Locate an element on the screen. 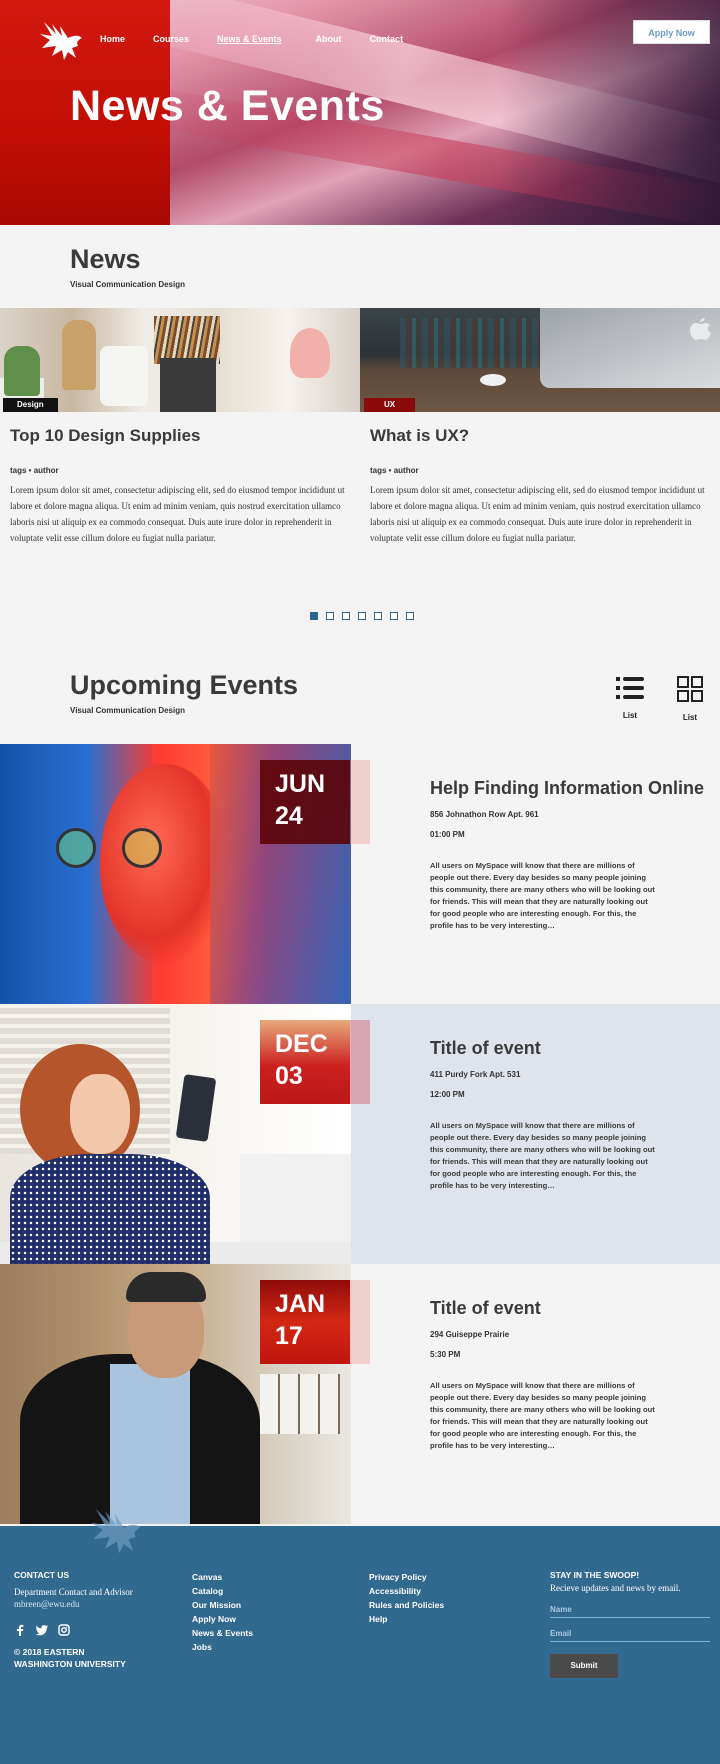 This screenshot has height=1764, width=720. event-address: 294 Guiseppe Prairie is located at coordinates (470, 1334).